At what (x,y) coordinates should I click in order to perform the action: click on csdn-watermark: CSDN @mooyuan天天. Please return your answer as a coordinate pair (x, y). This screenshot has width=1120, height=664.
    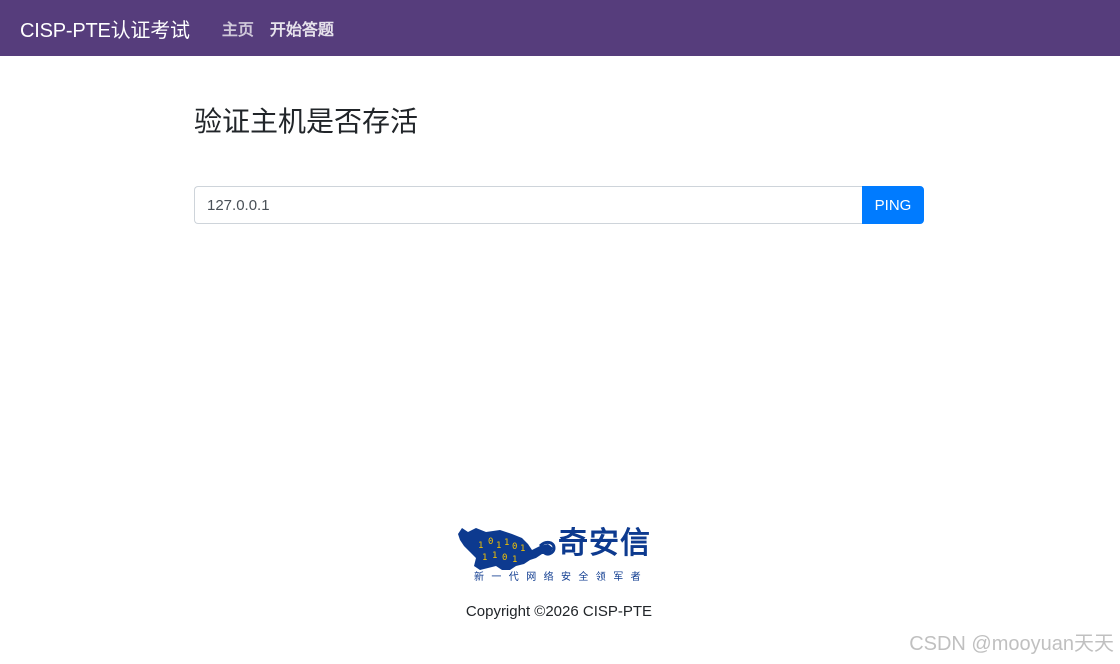
    Looking at the image, I should click on (1011, 644).